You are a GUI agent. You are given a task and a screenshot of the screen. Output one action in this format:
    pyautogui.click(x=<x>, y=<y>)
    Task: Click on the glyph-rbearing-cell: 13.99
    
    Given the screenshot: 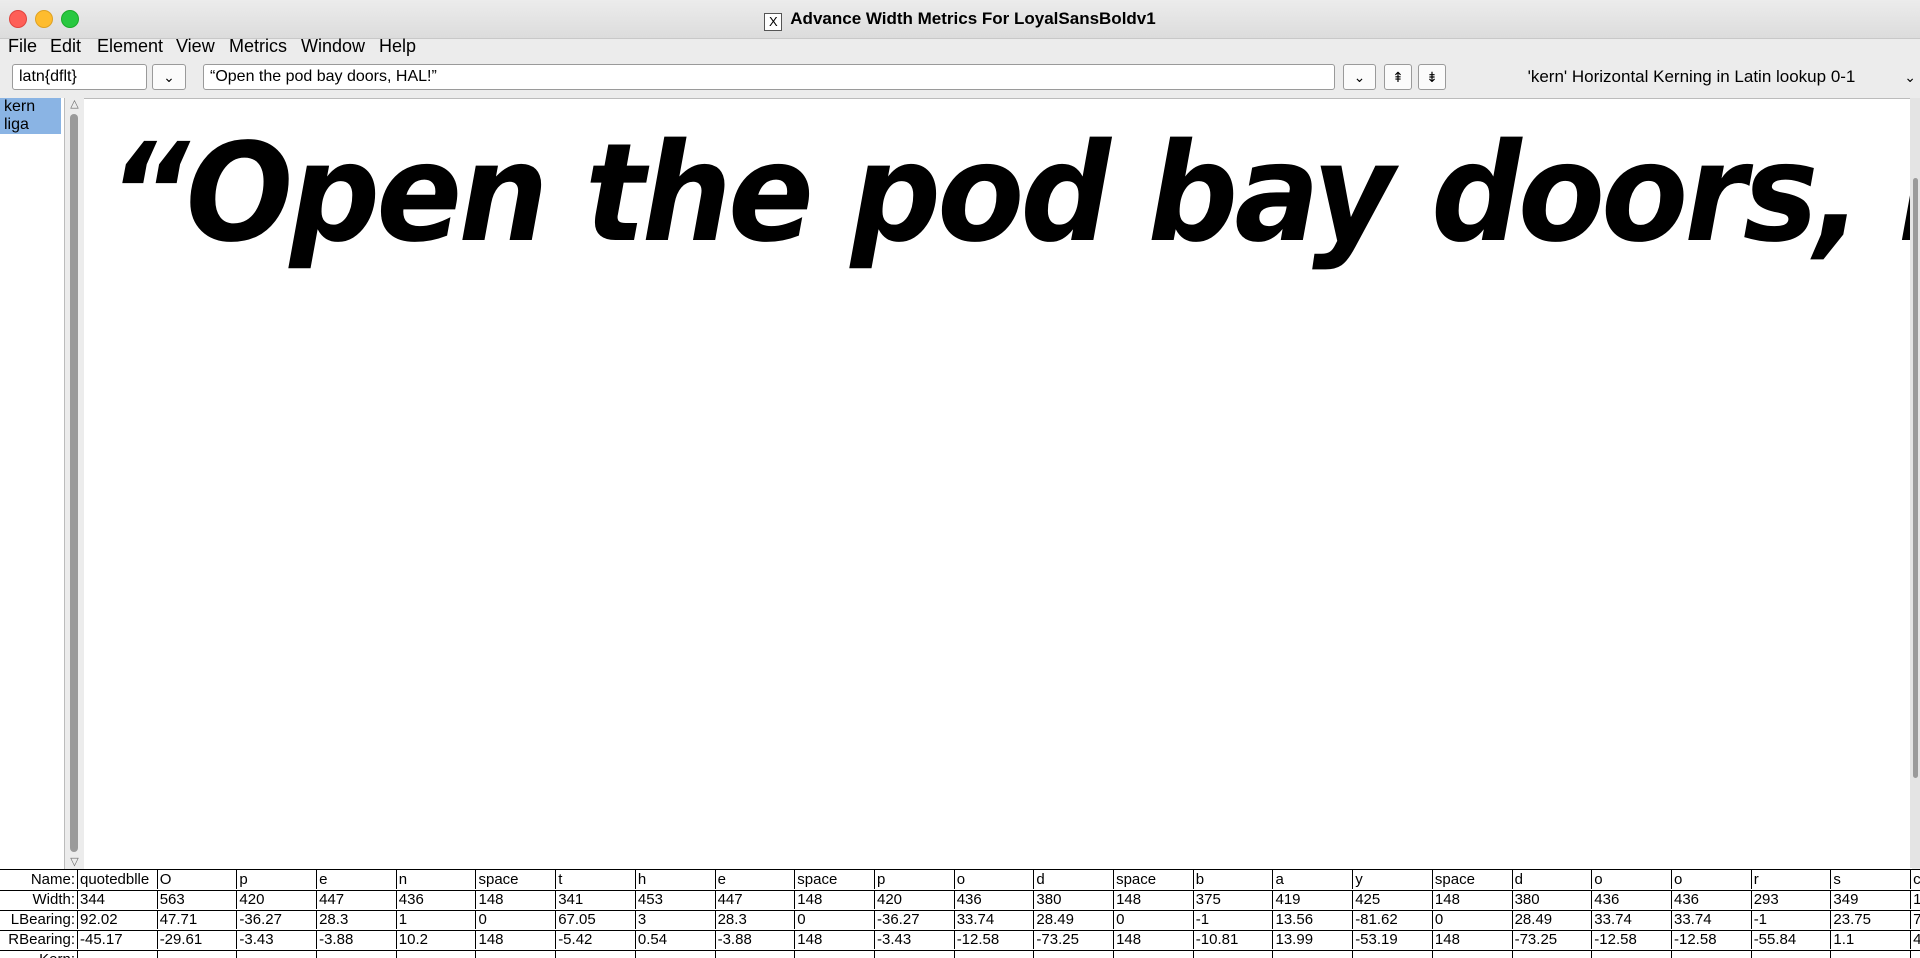 What is the action you would take?
    pyautogui.click(x=1314, y=939)
    